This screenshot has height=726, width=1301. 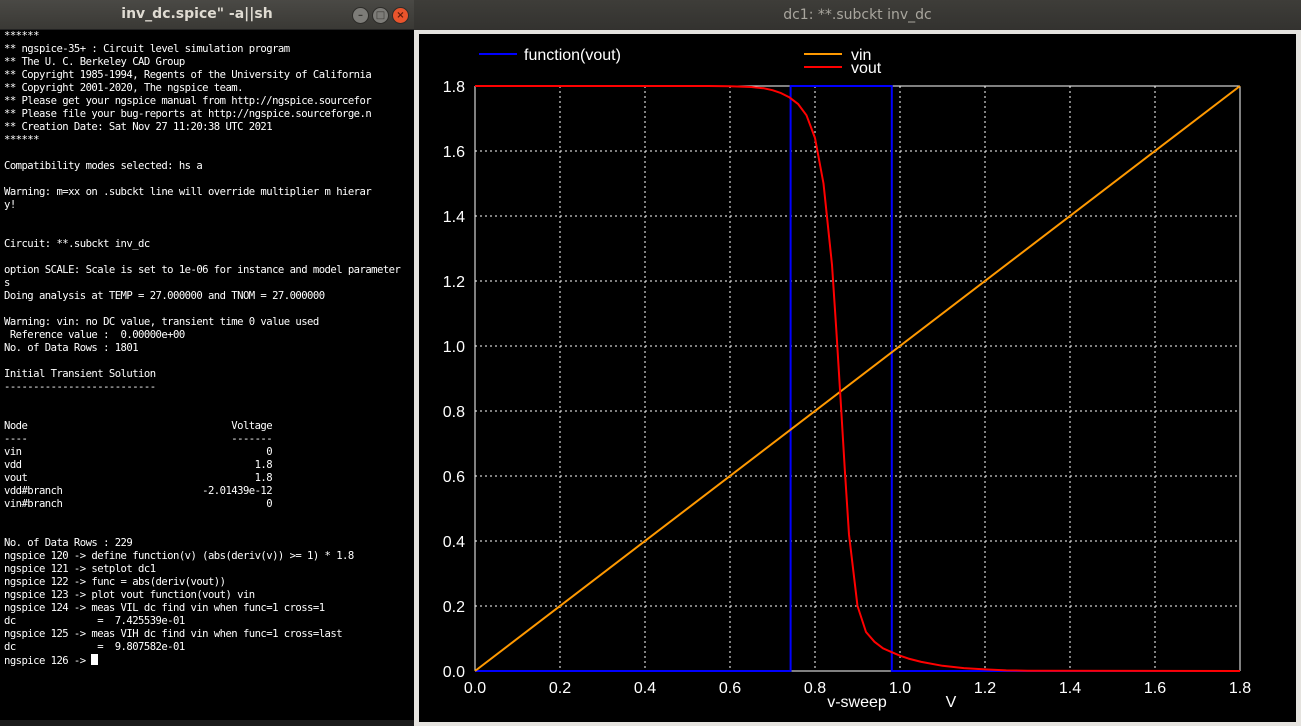 I want to click on terminal-line: s, so click(x=7, y=283).